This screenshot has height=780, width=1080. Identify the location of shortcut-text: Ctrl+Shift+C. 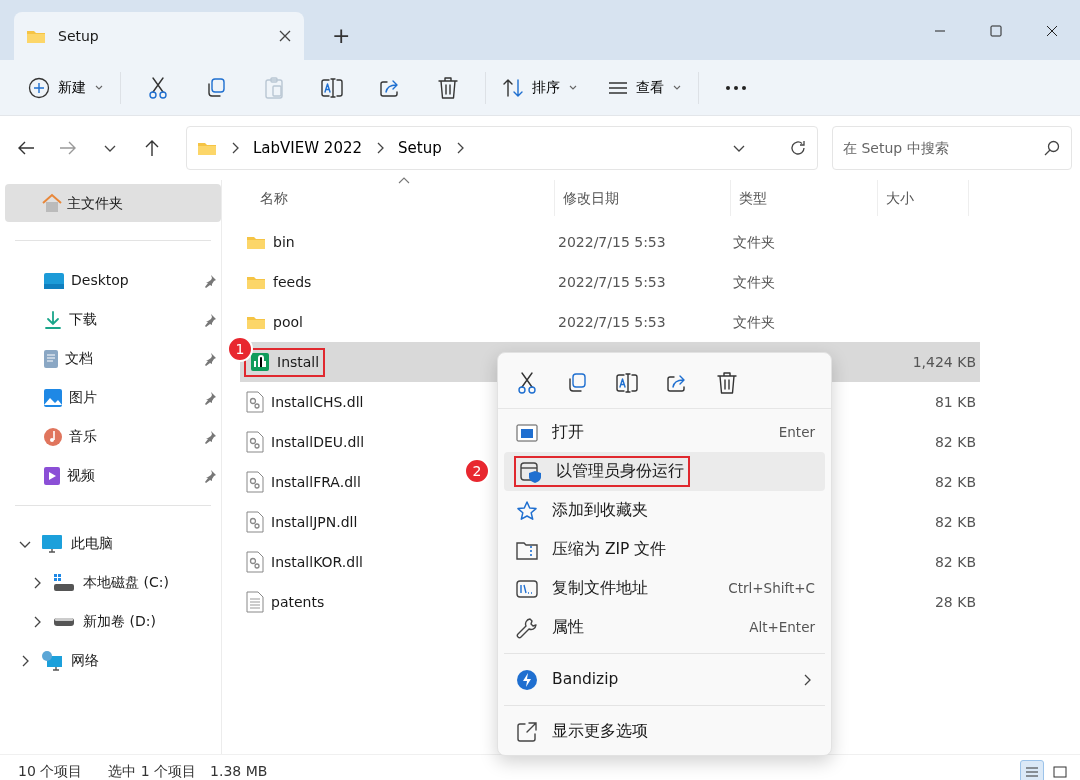
(771, 589).